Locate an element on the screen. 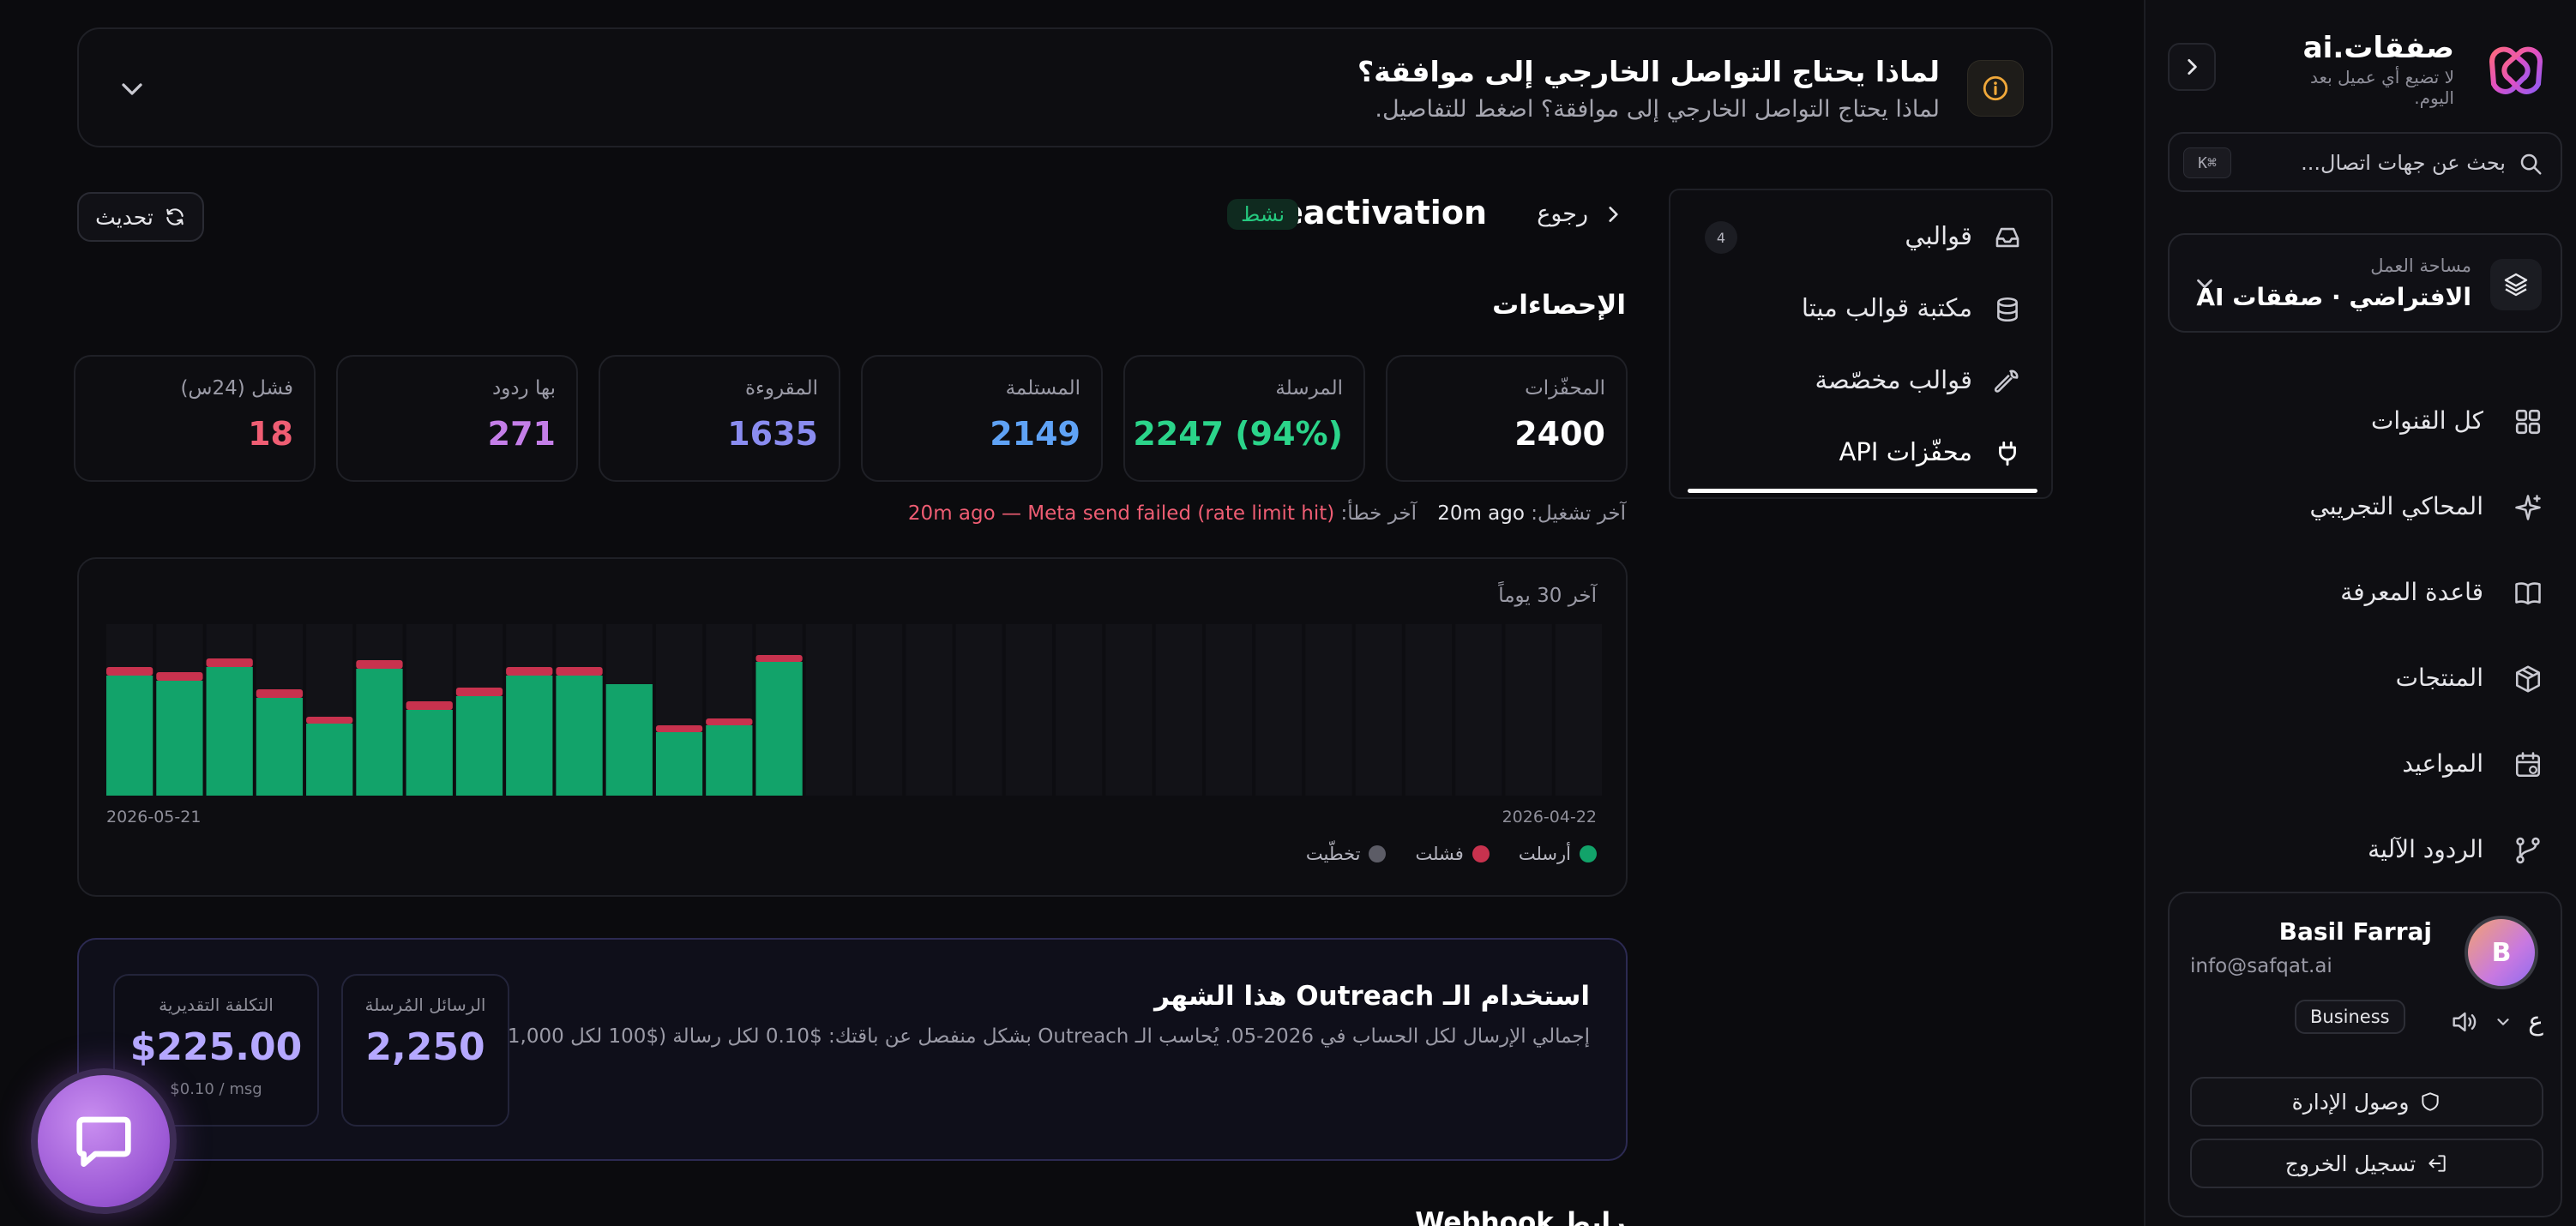 This screenshot has width=2576, height=1226. nav-item-knowledge-base: قاعدة المعرفة is located at coordinates (2361, 592).